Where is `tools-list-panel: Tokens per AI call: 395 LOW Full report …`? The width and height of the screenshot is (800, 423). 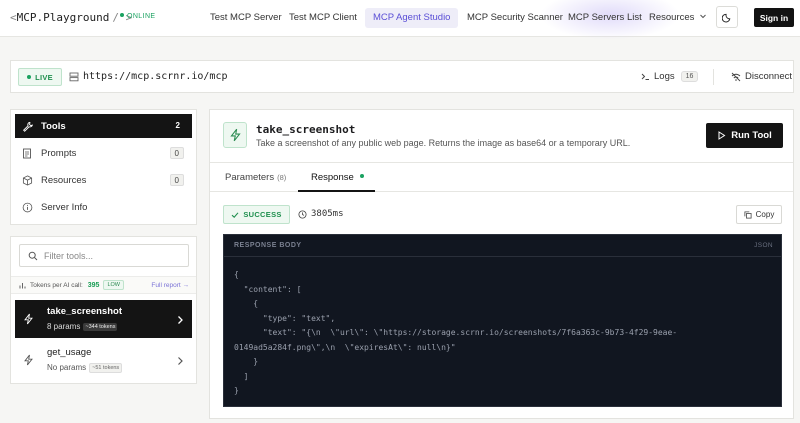 tools-list-panel: Tokens per AI call: 395 LOW Full report … is located at coordinates (103, 310).